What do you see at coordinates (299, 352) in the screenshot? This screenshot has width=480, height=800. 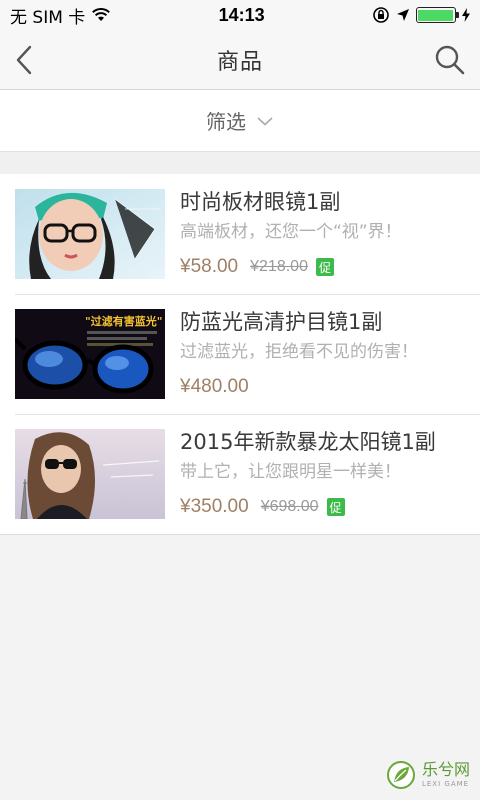 I see `product-subtitle: 过滤蓝光，拒绝看不见的伤害！` at bounding box center [299, 352].